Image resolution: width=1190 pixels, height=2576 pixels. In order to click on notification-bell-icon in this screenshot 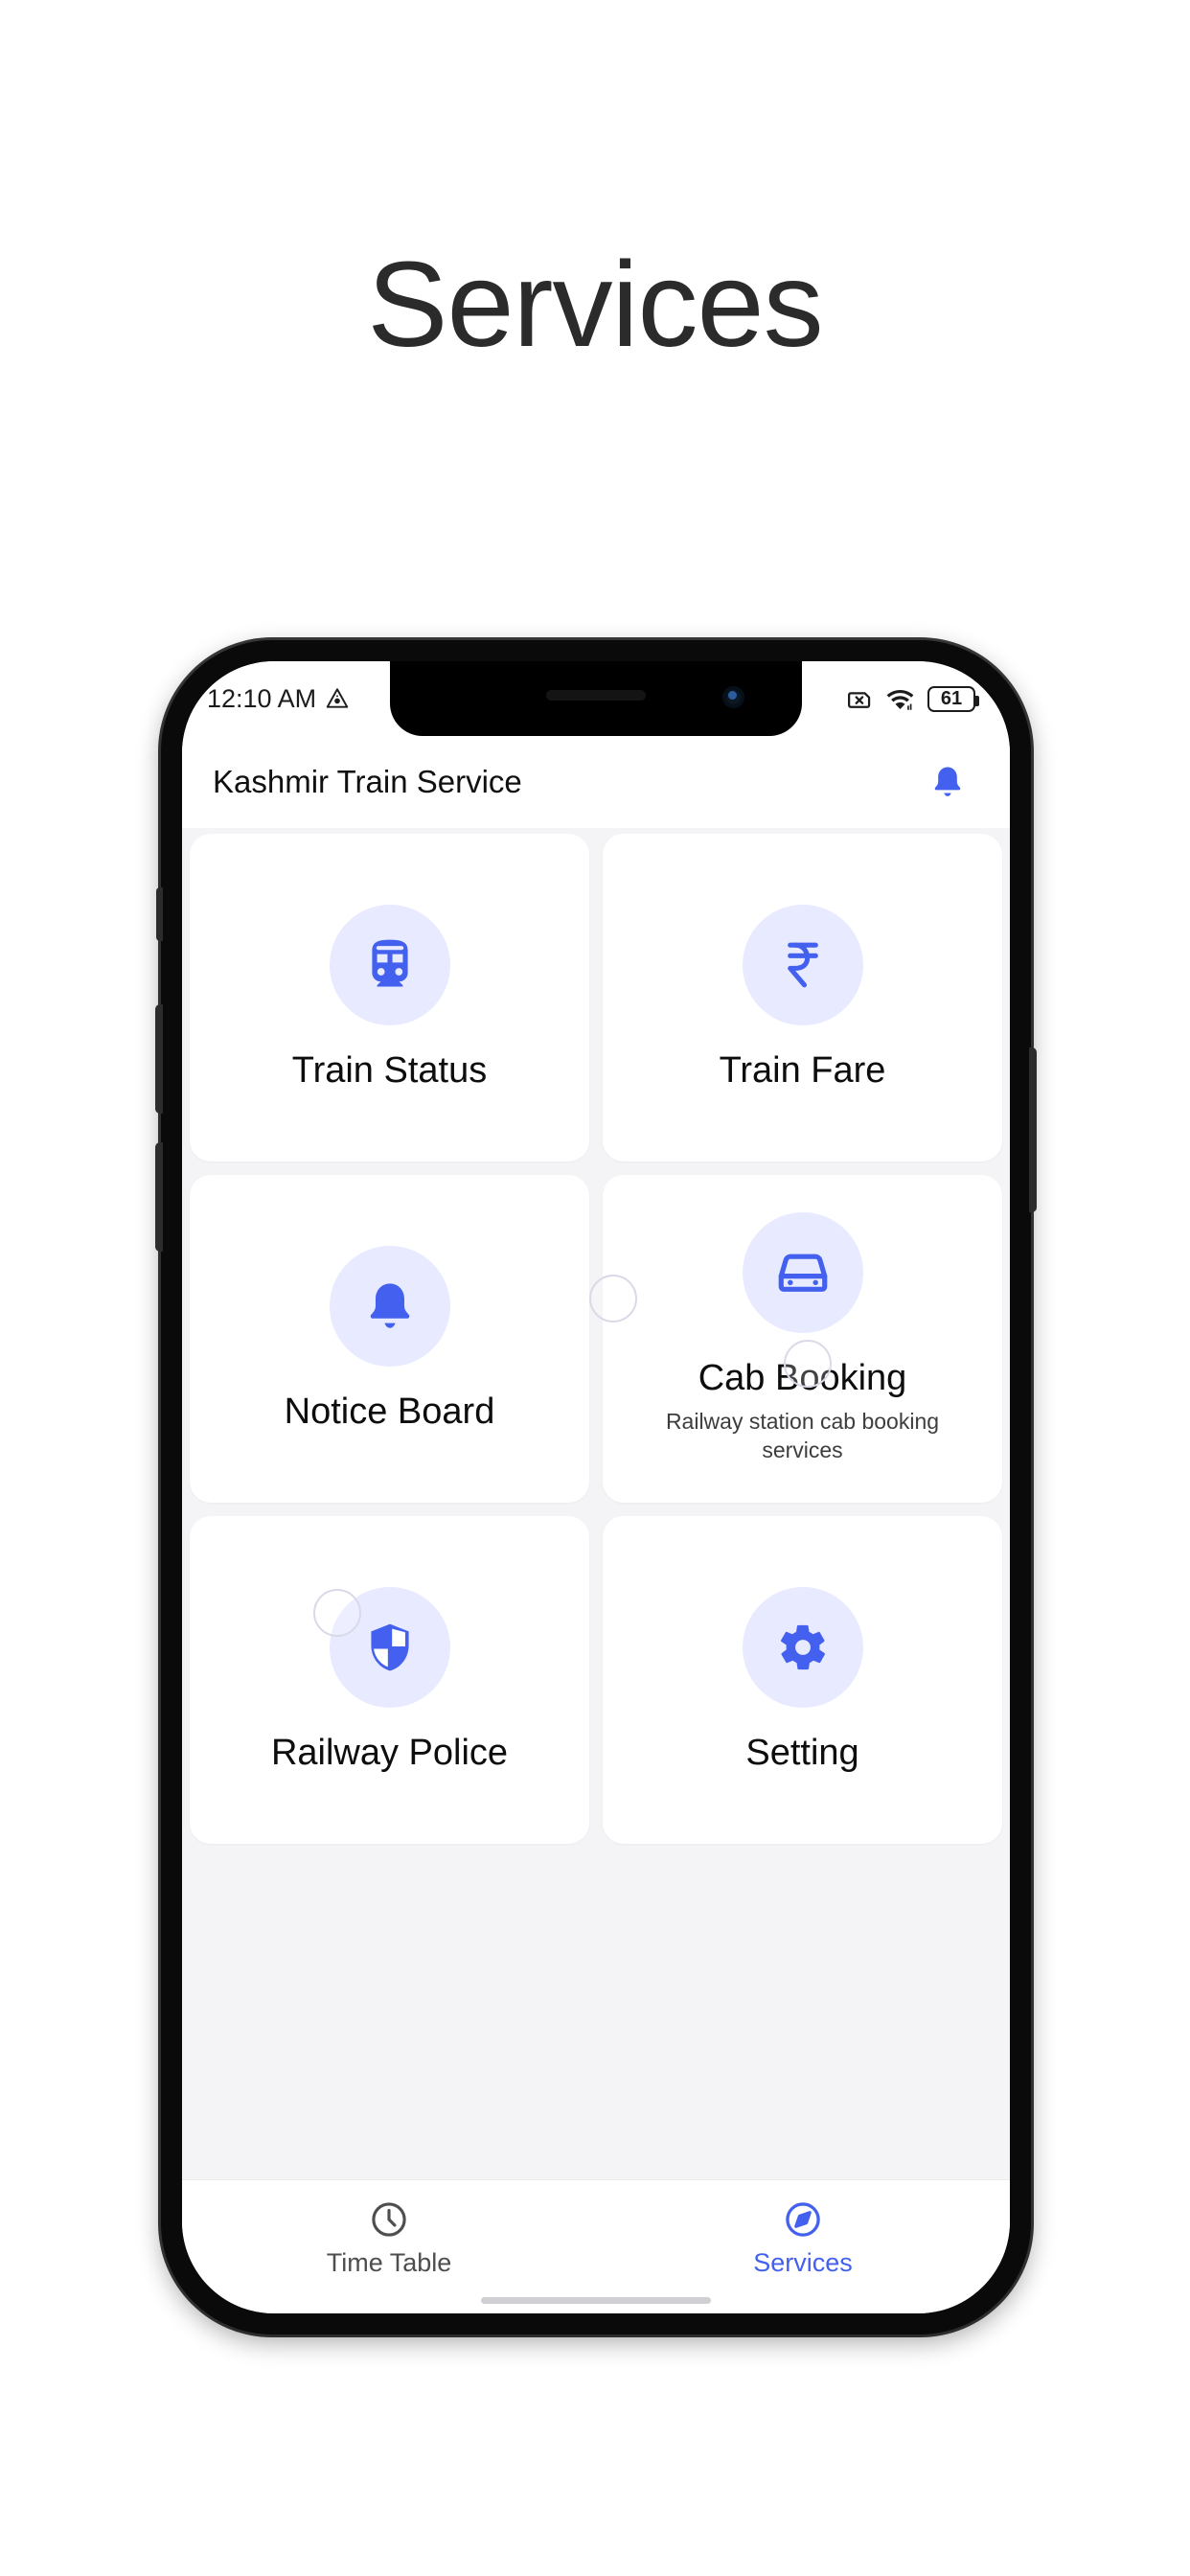, I will do `click(948, 782)`.